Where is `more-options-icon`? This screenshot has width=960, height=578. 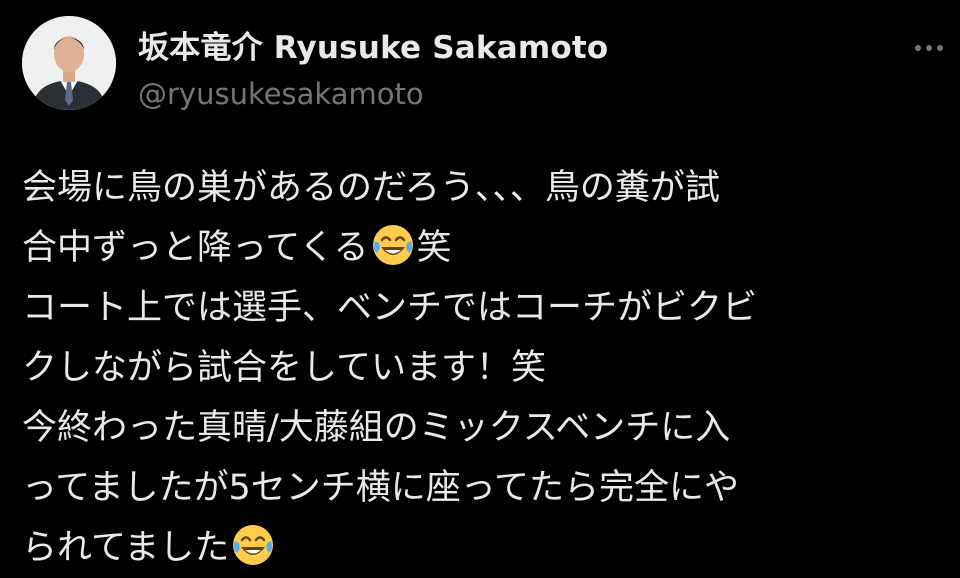 more-options-icon is located at coordinates (929, 48).